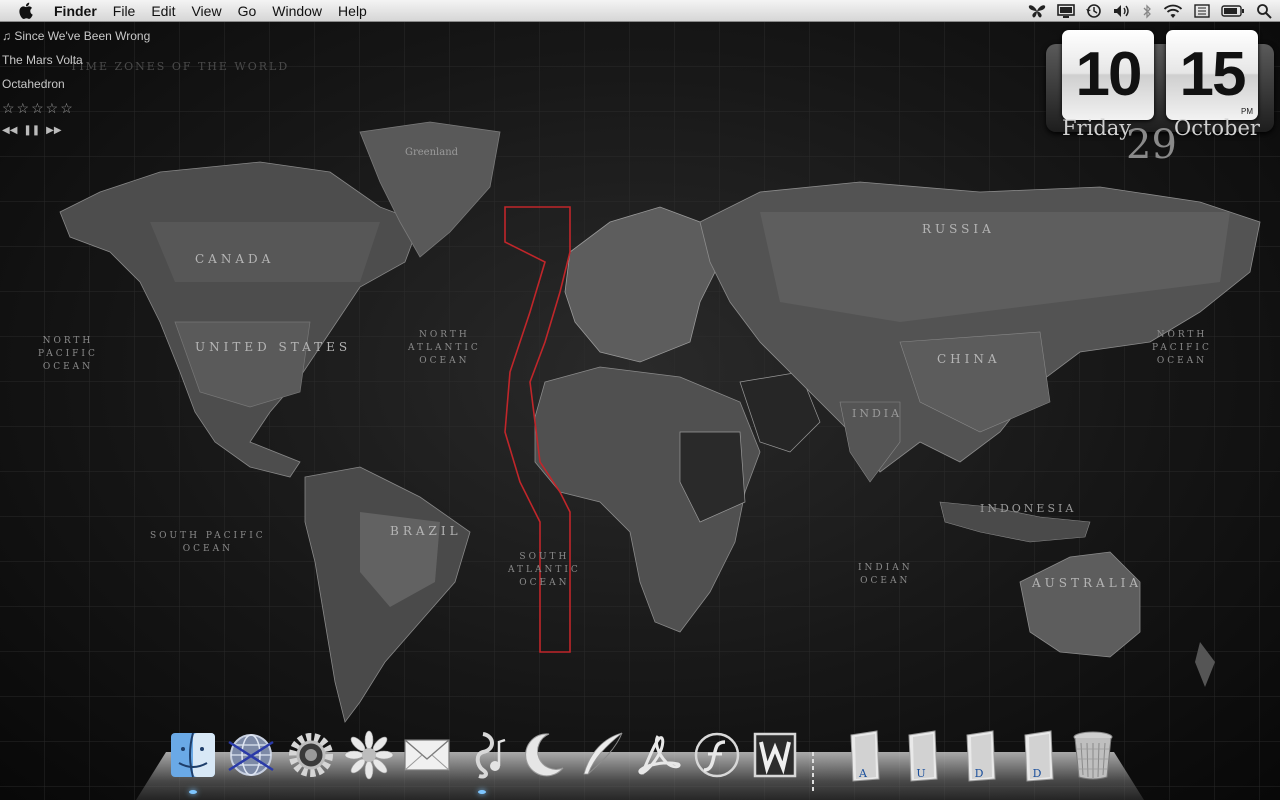 The height and width of the screenshot is (800, 1280). Describe the element at coordinates (1066, 11) in the screenshot. I see `display-icon` at that location.